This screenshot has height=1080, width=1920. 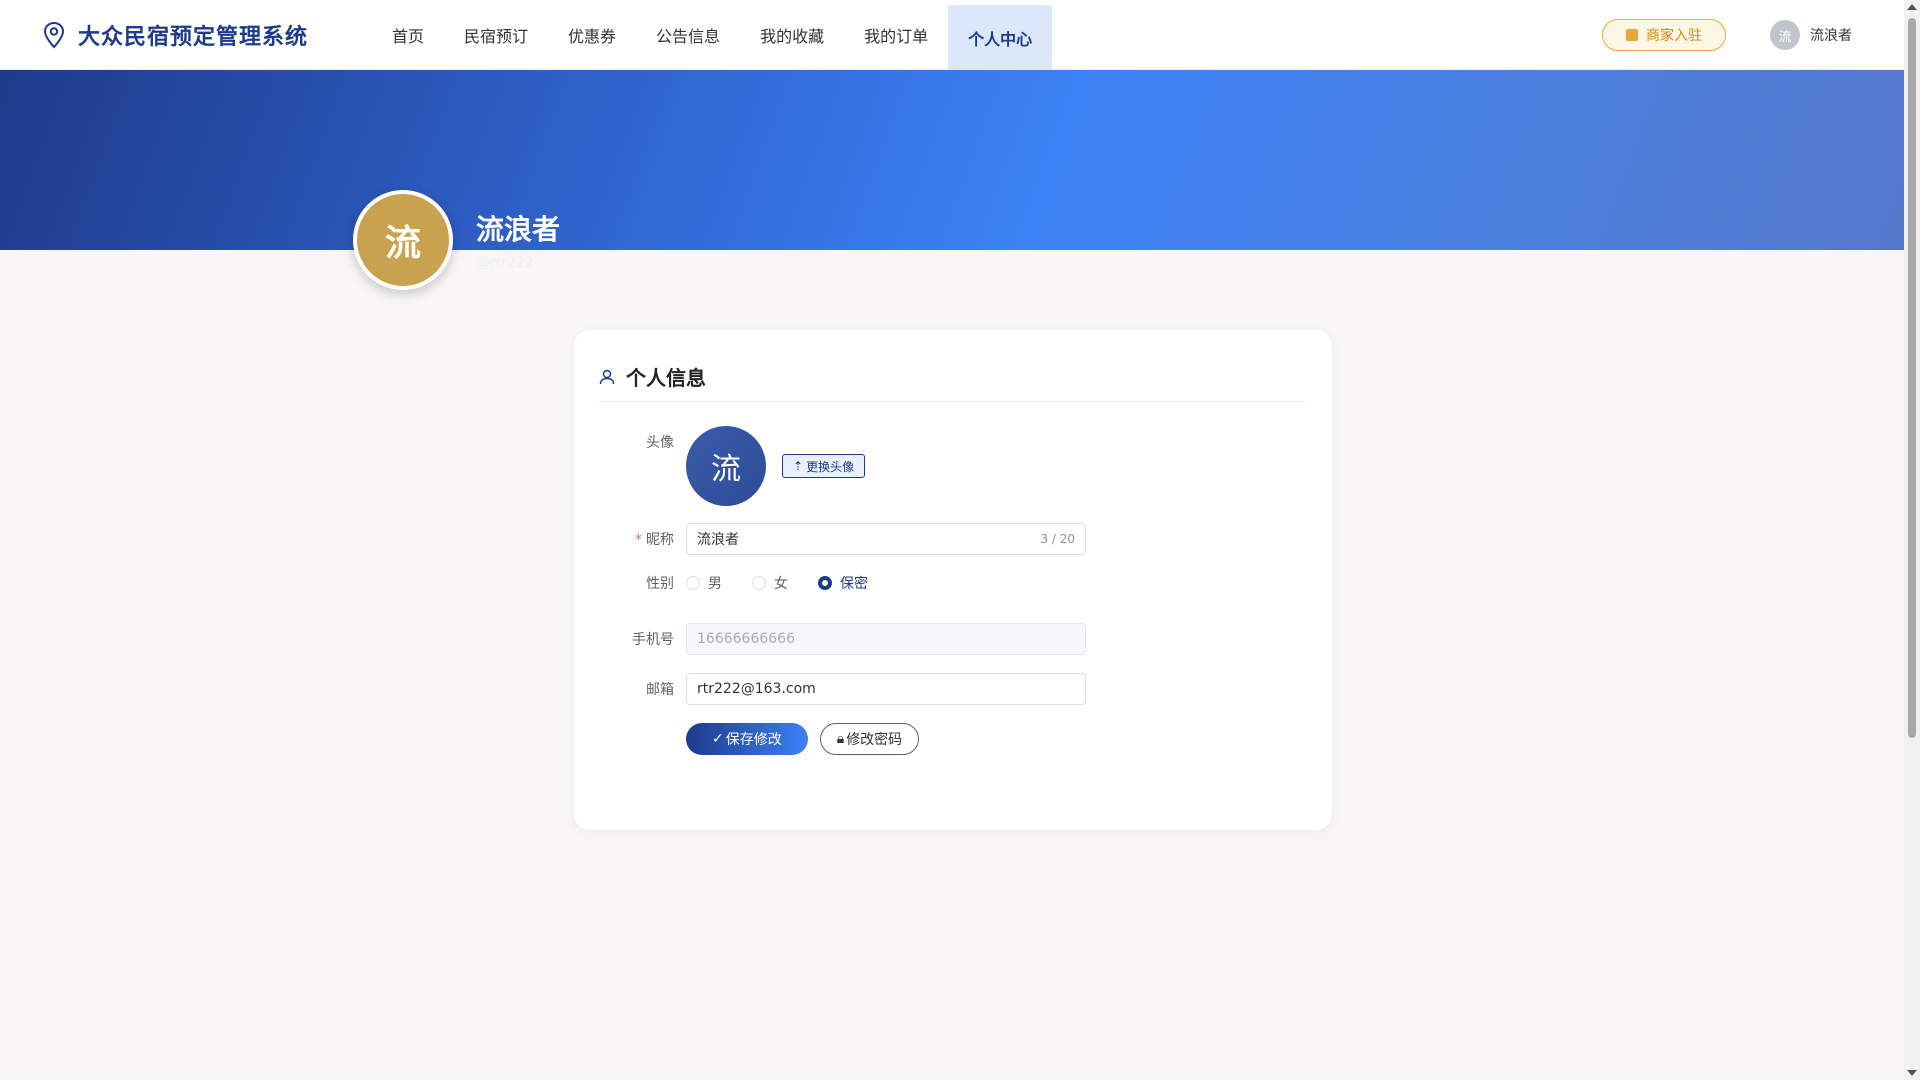 I want to click on email-row: 邮箱 rtr222@163.com, so click(x=830, y=689).